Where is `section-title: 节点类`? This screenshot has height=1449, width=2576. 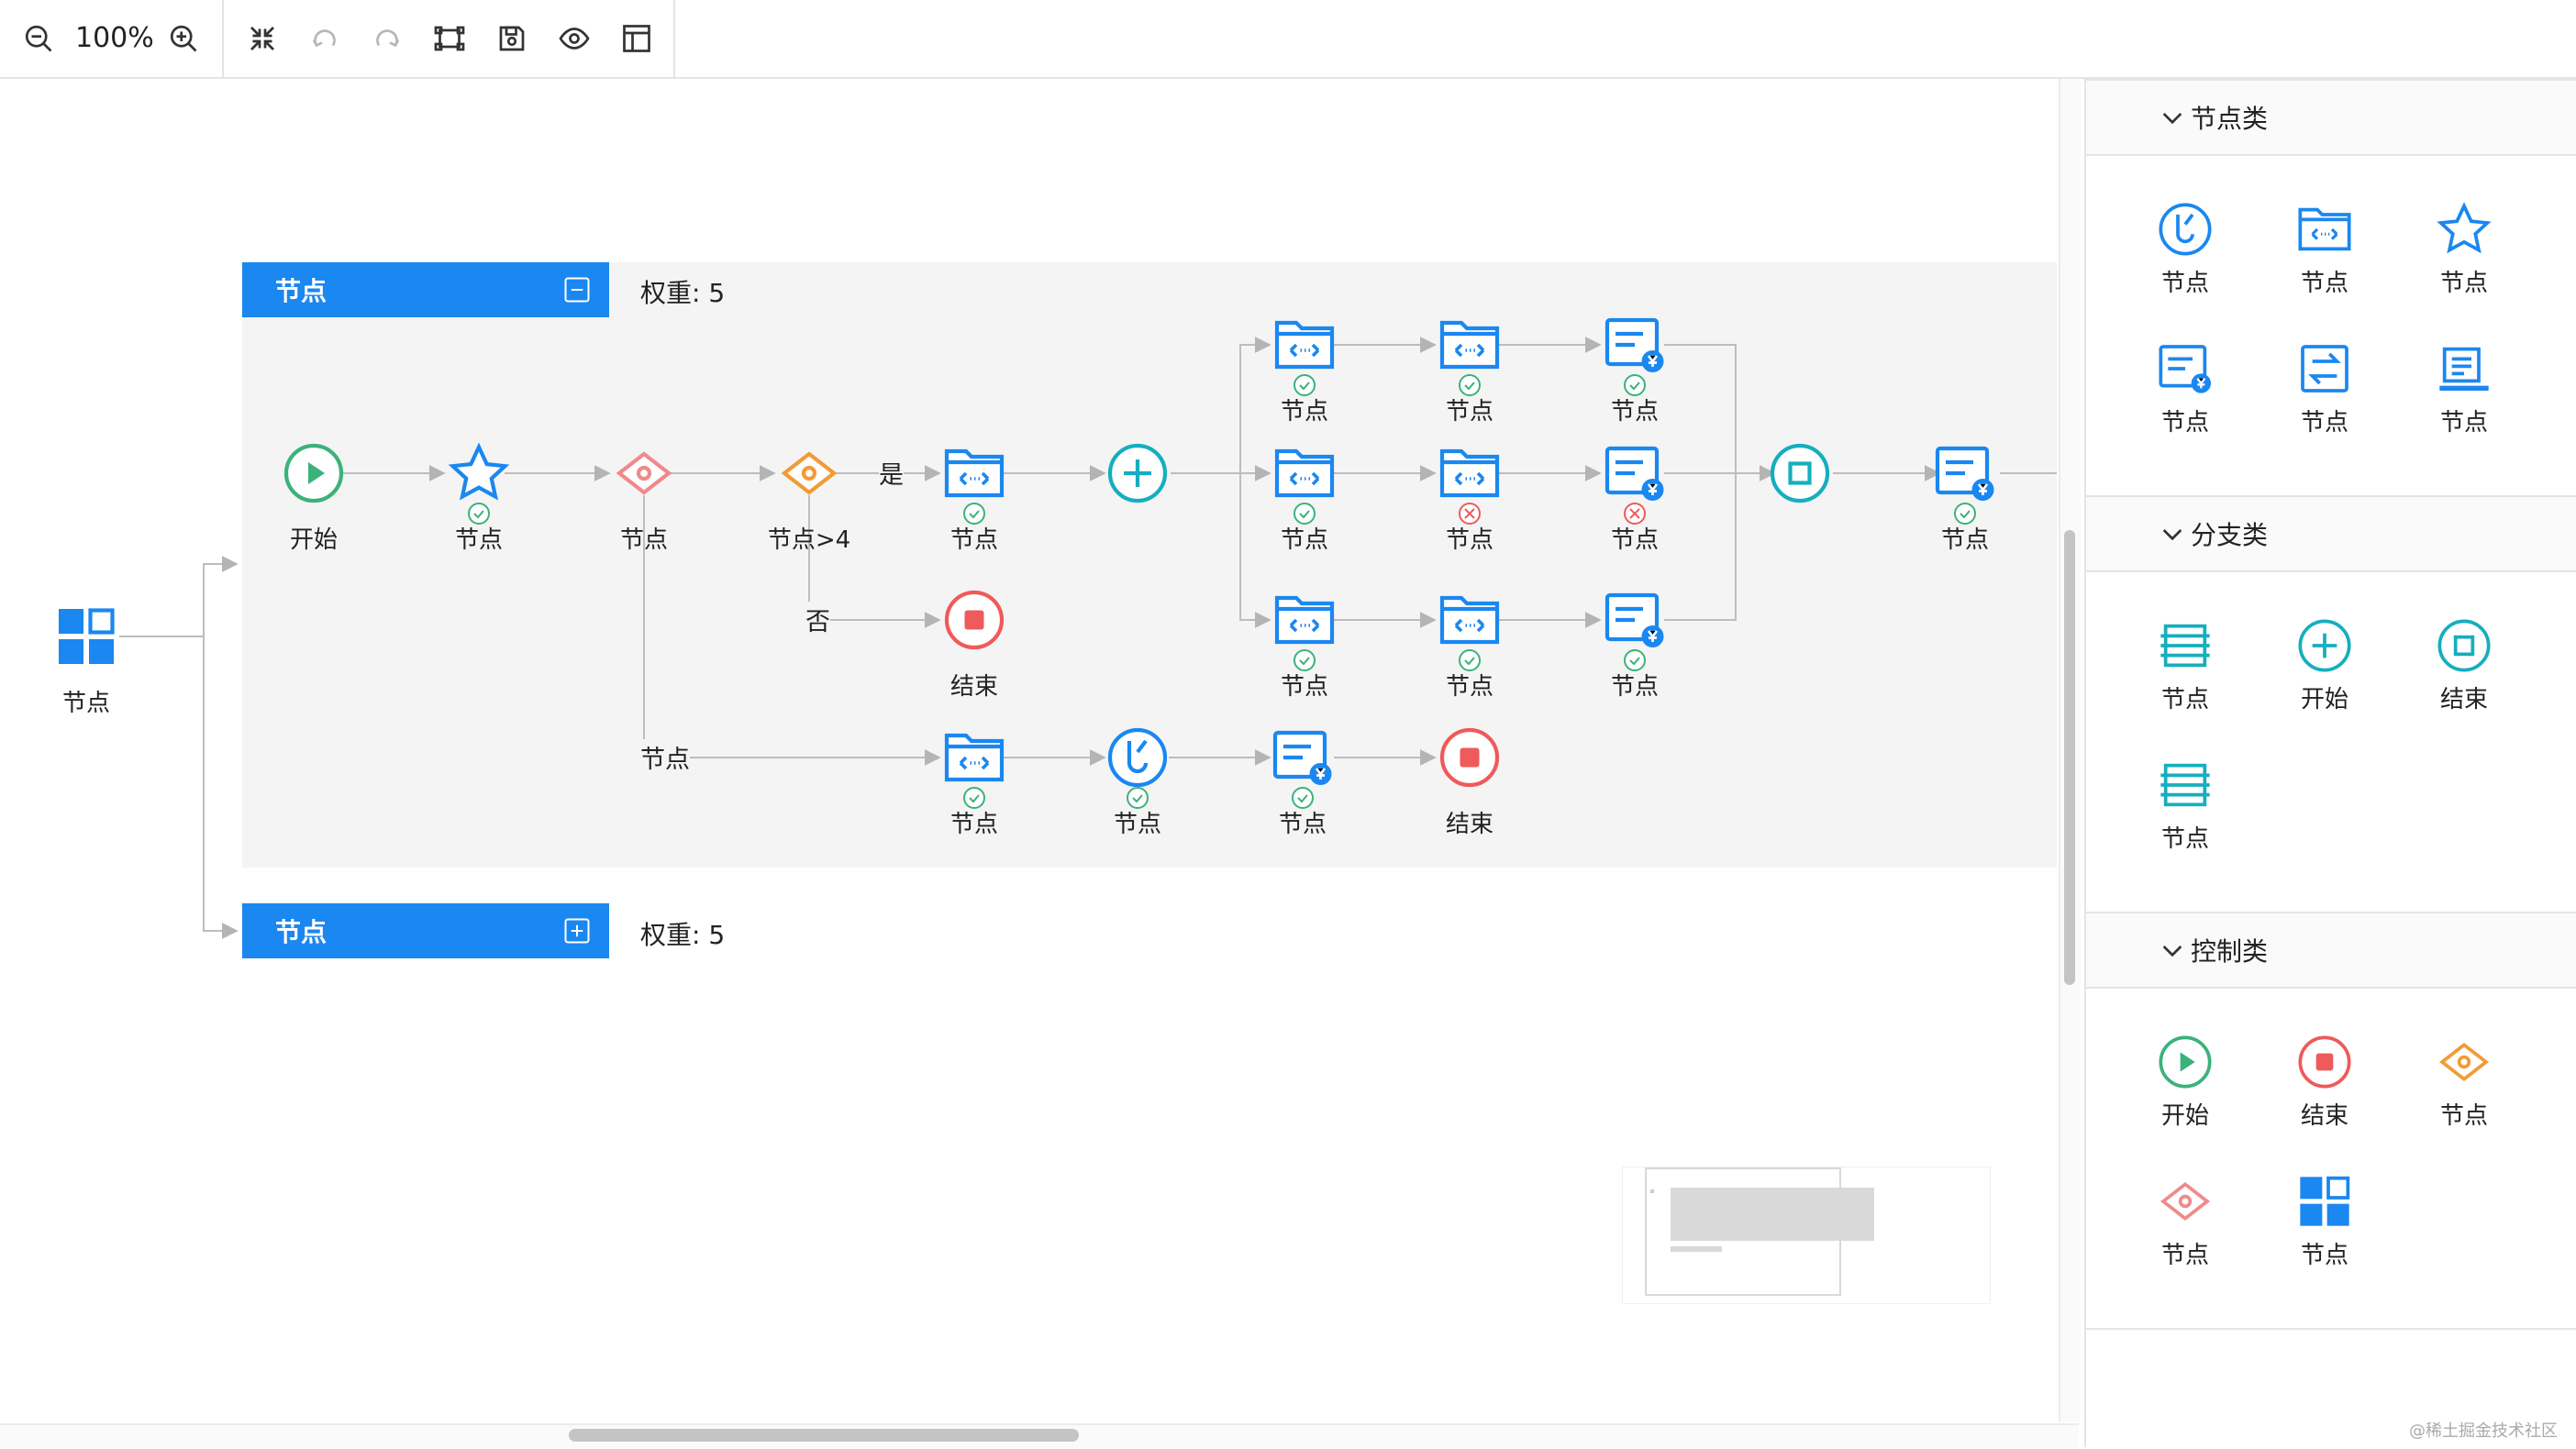
section-title: 节点类 is located at coordinates (2230, 119).